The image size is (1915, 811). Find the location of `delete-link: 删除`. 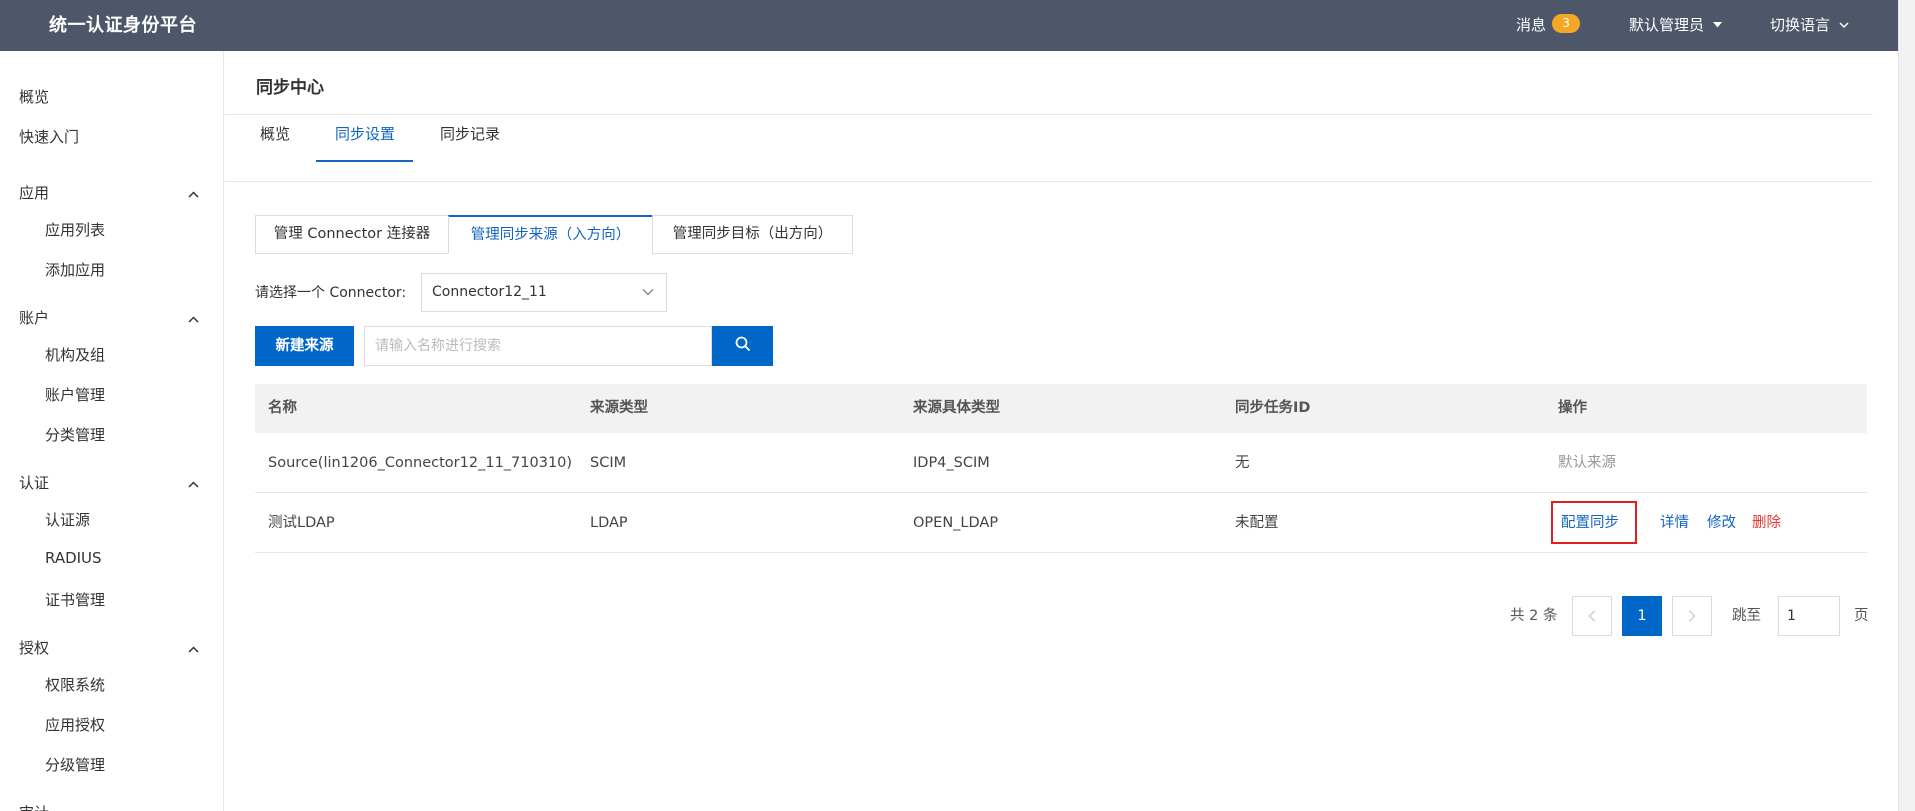

delete-link: 删除 is located at coordinates (1766, 523).